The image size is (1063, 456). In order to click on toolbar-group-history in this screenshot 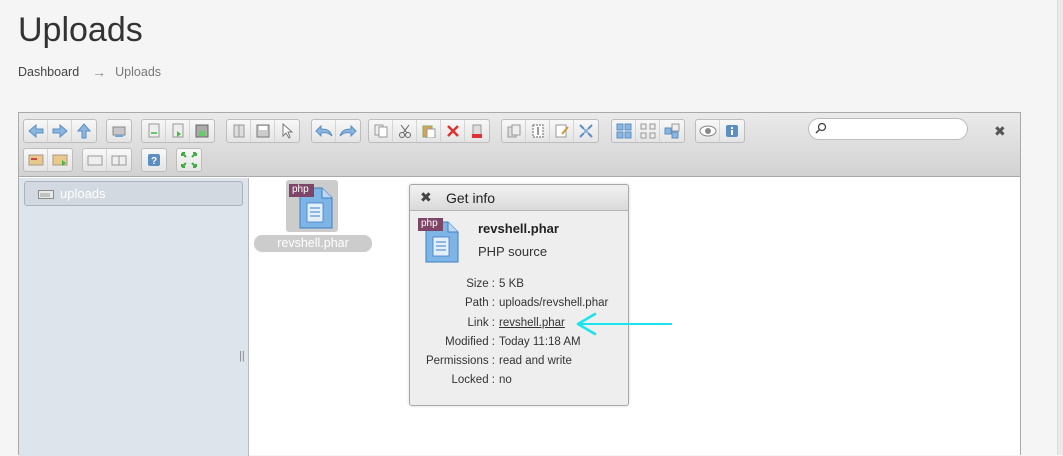, I will do `click(336, 131)`.